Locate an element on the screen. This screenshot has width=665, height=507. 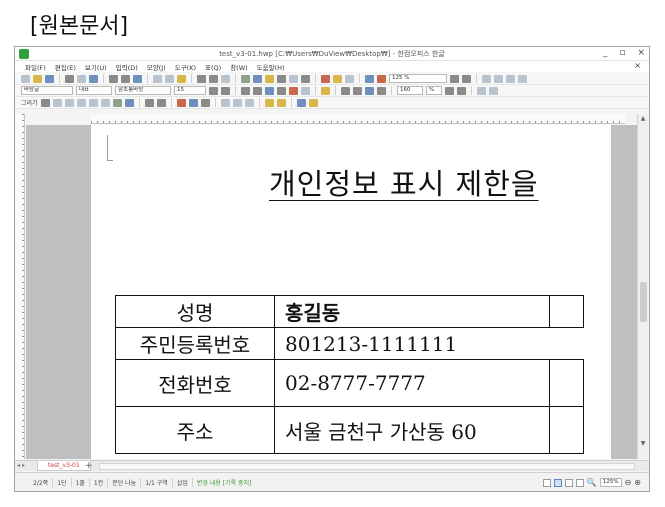
line-style-icon is located at coordinates (205, 102).